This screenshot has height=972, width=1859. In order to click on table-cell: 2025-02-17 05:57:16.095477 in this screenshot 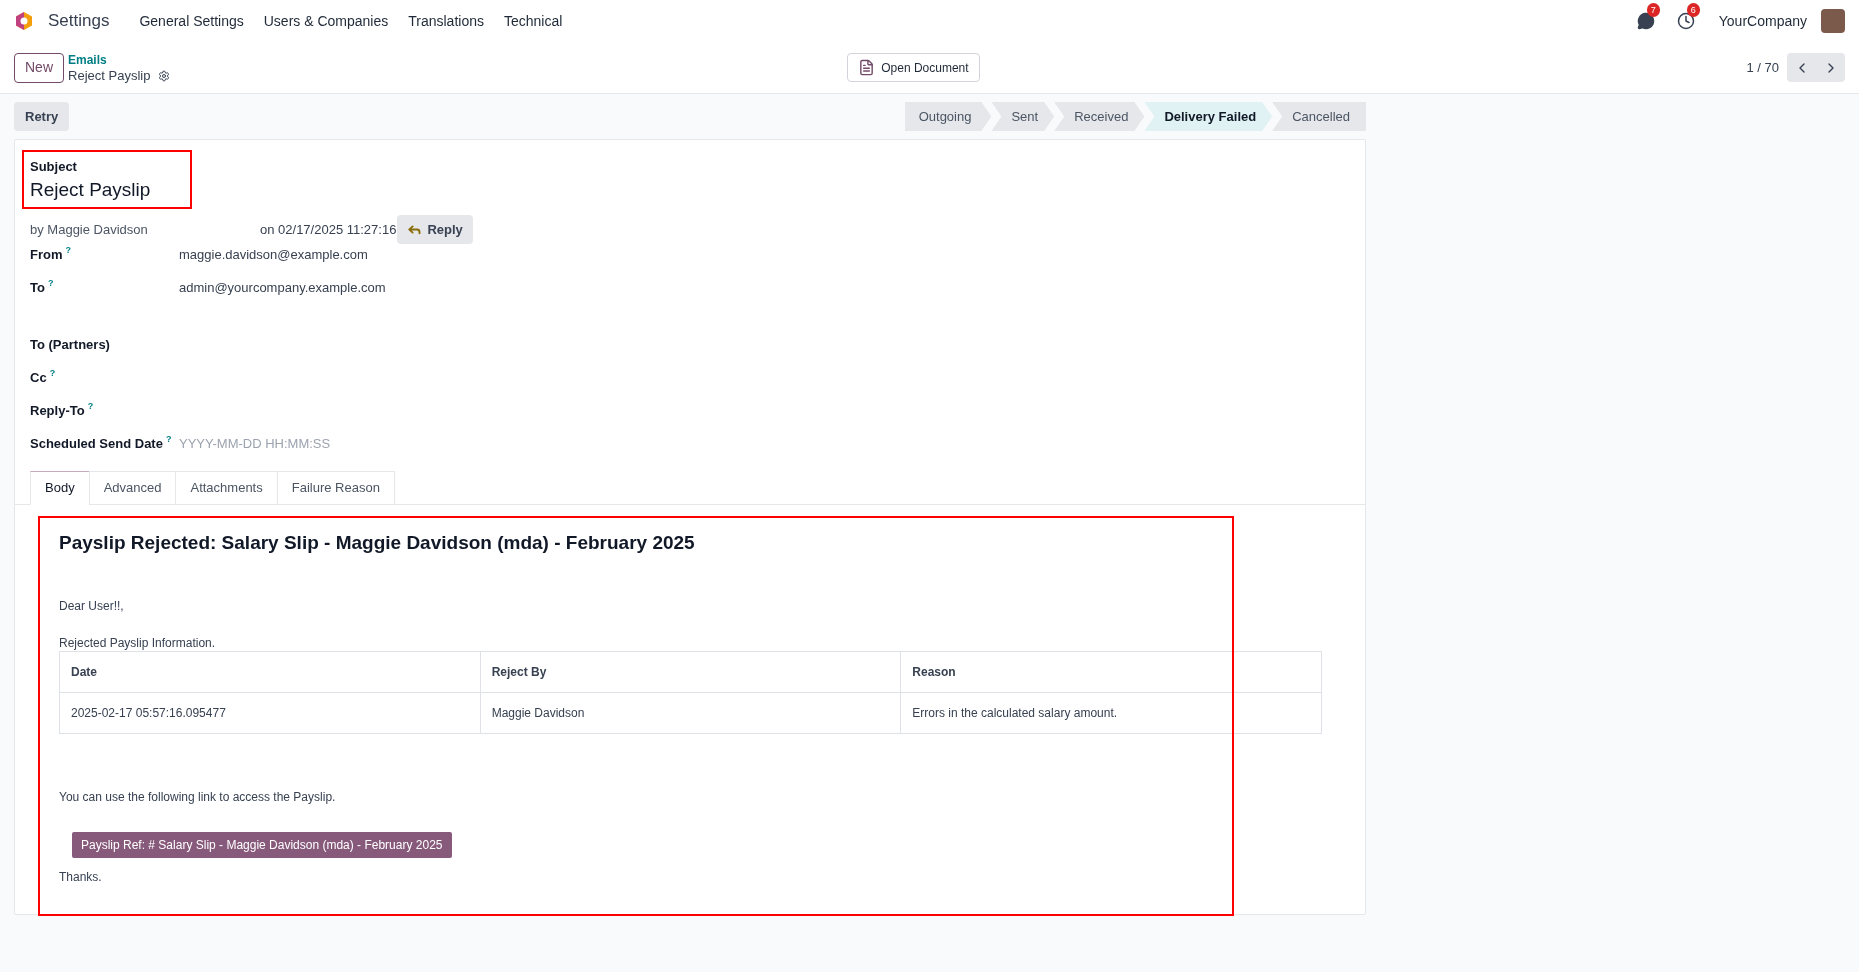, I will do `click(270, 713)`.